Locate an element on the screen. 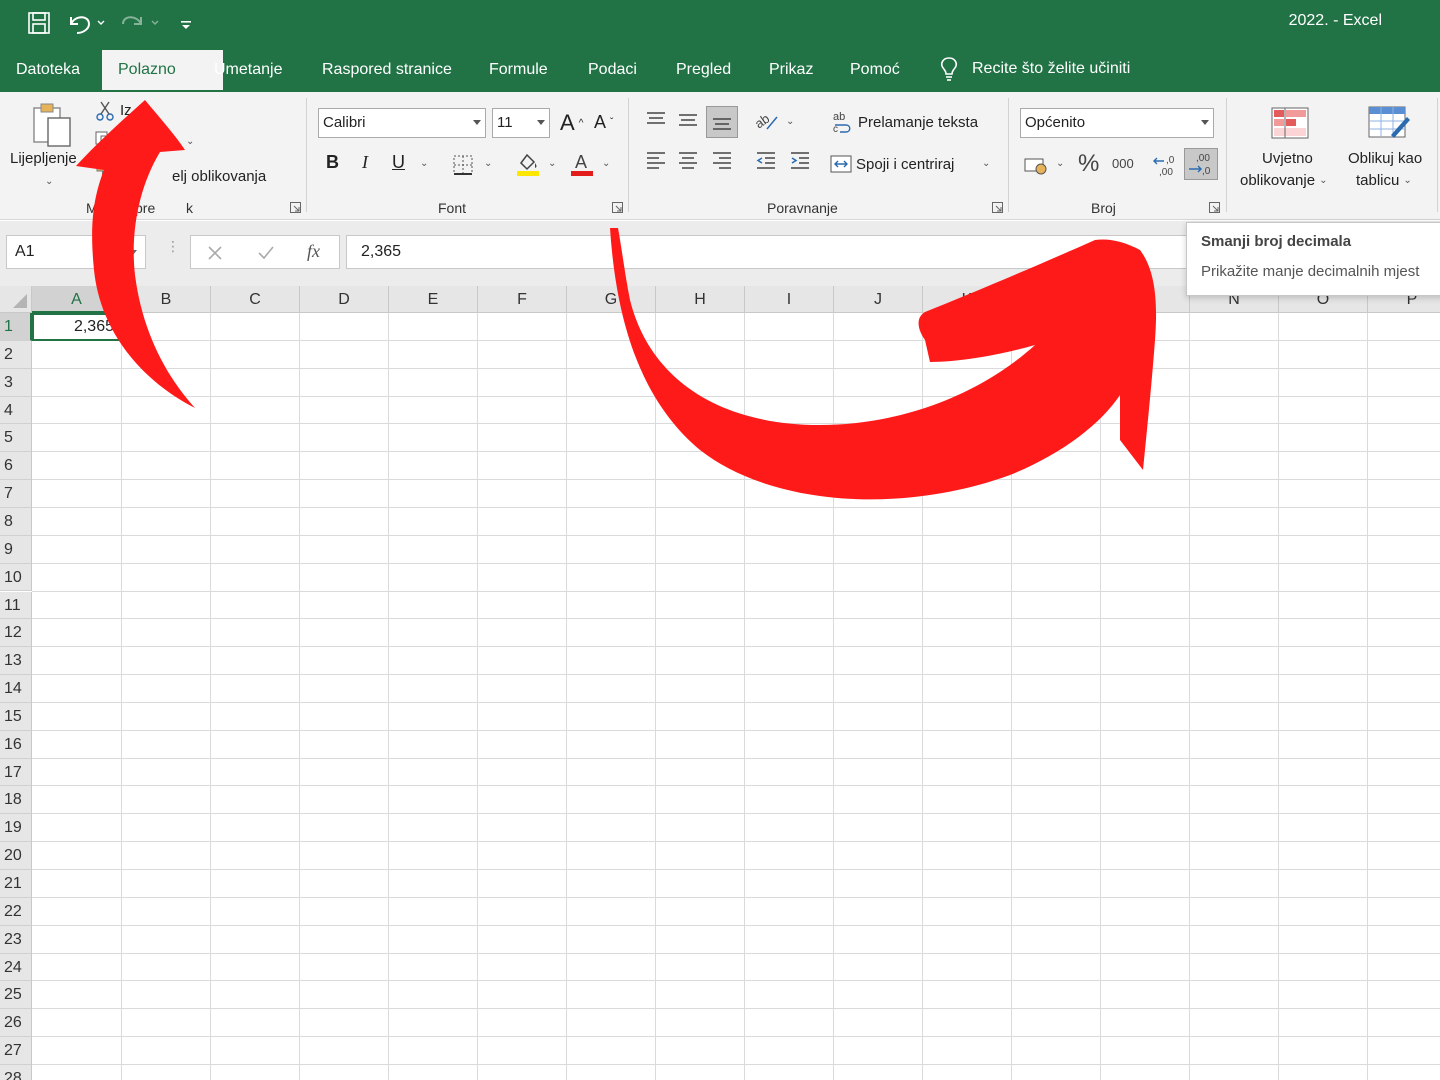  row-header-22: 22 is located at coordinates (16, 911).